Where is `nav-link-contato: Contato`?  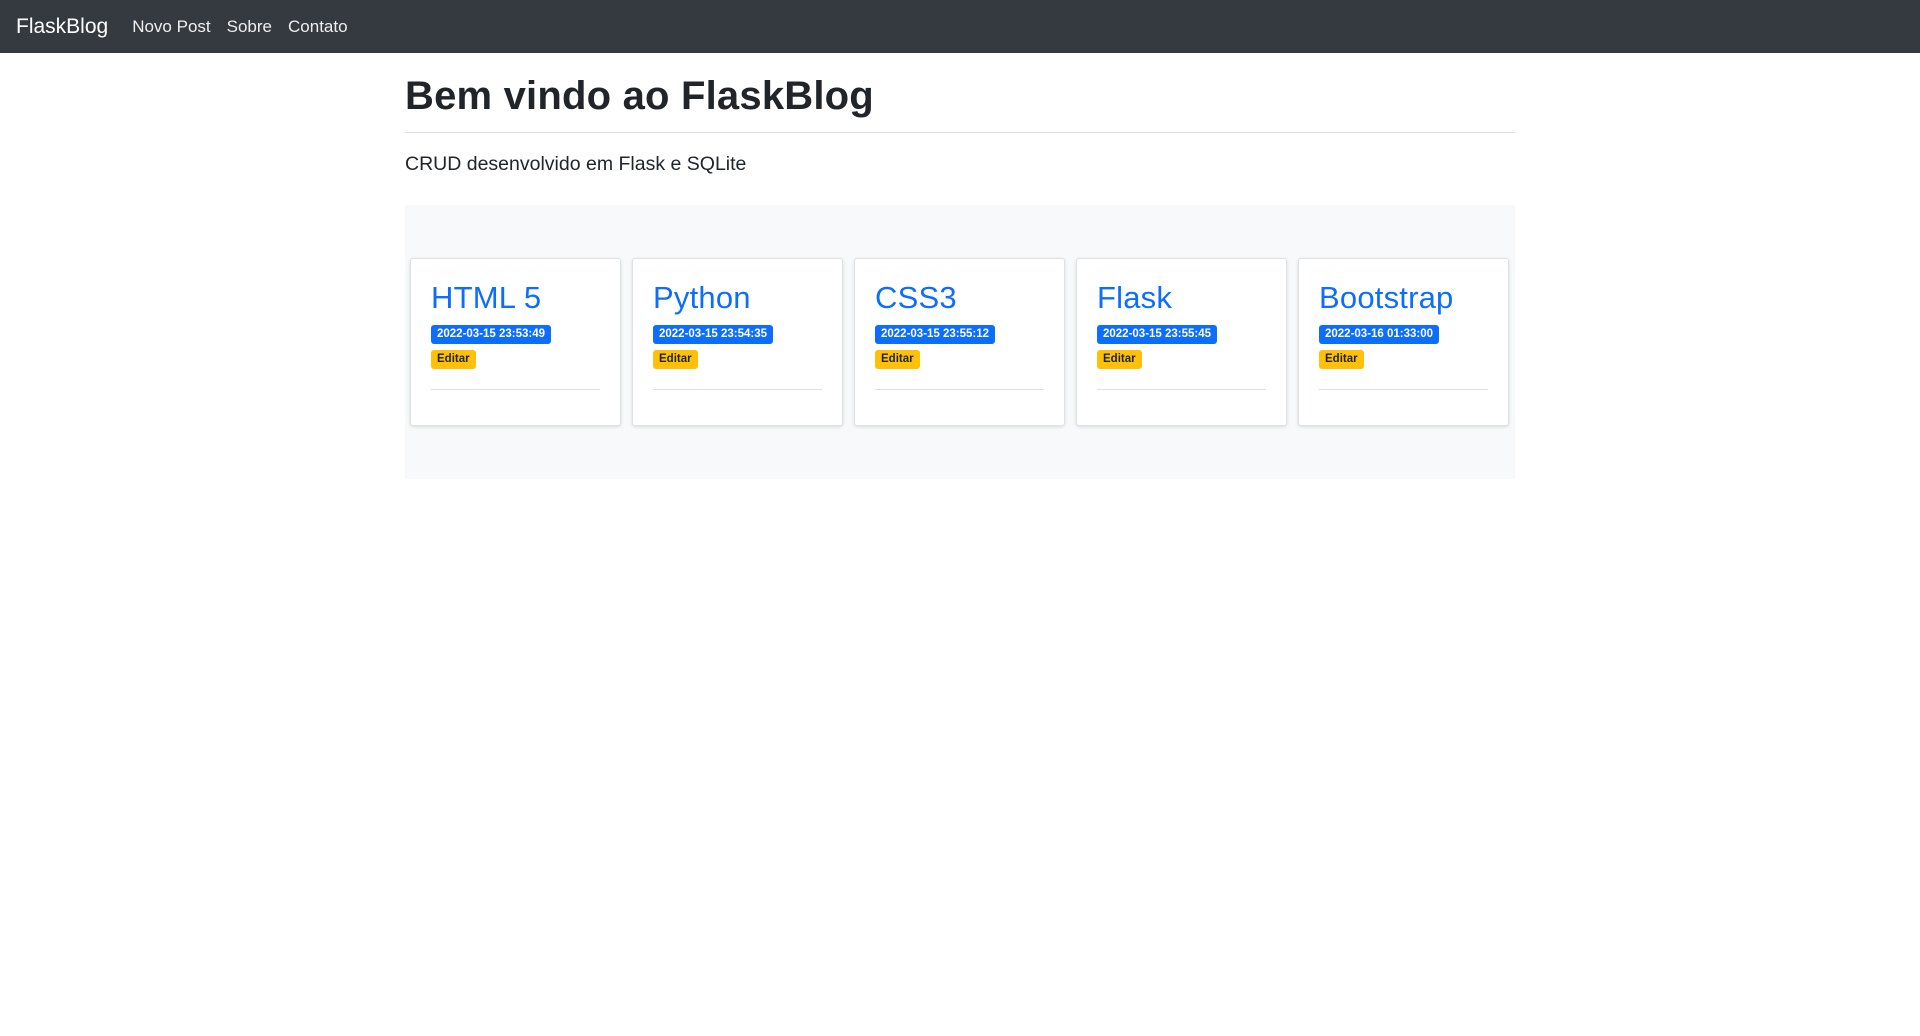 nav-link-contato: Contato is located at coordinates (318, 27).